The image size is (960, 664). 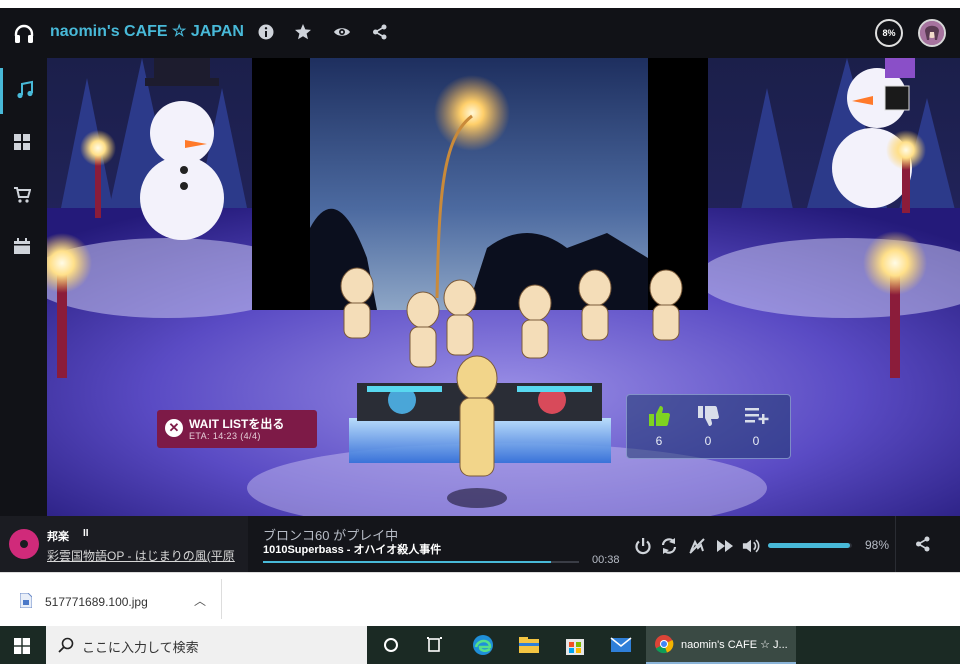 I want to click on volume-percent: 98%, so click(x=877, y=545).